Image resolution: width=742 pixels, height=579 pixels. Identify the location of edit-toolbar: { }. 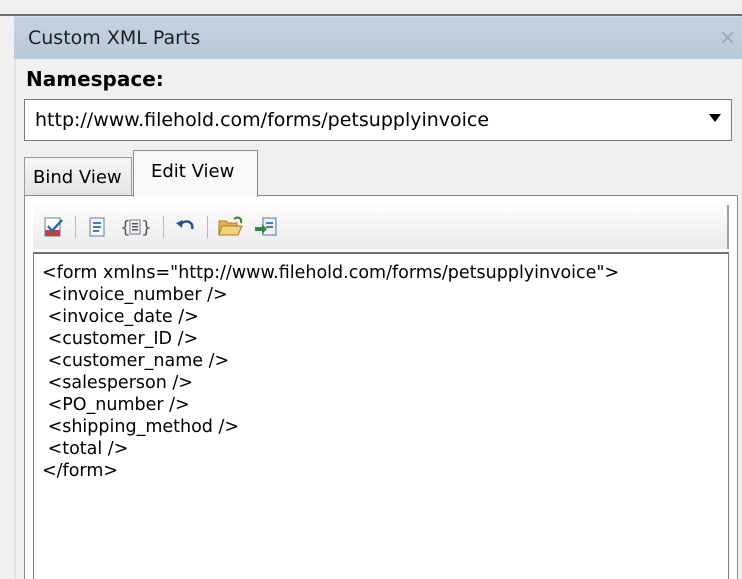
(381, 227).